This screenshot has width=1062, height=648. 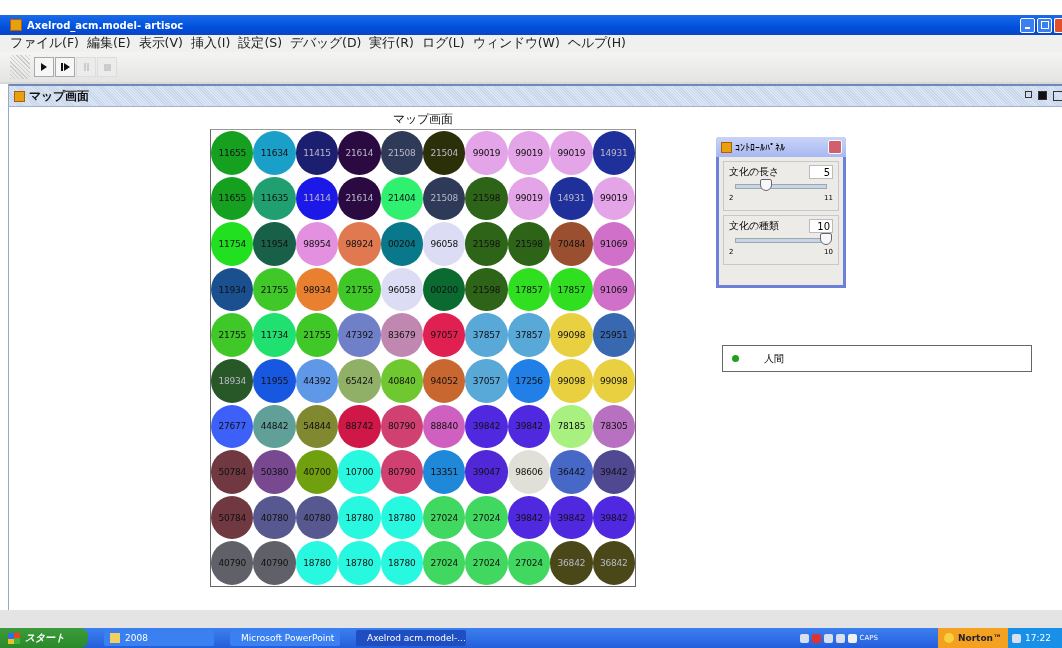 What do you see at coordinates (1027, 25) in the screenshot?
I see `minimize-button` at bounding box center [1027, 25].